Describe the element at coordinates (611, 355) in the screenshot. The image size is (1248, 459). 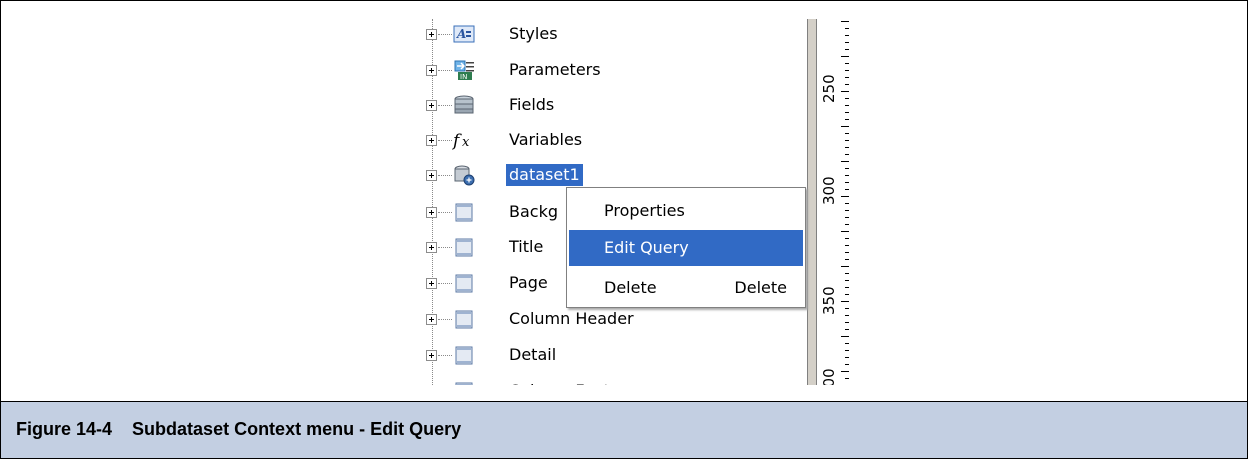
I see `tree-item: Detail` at that location.